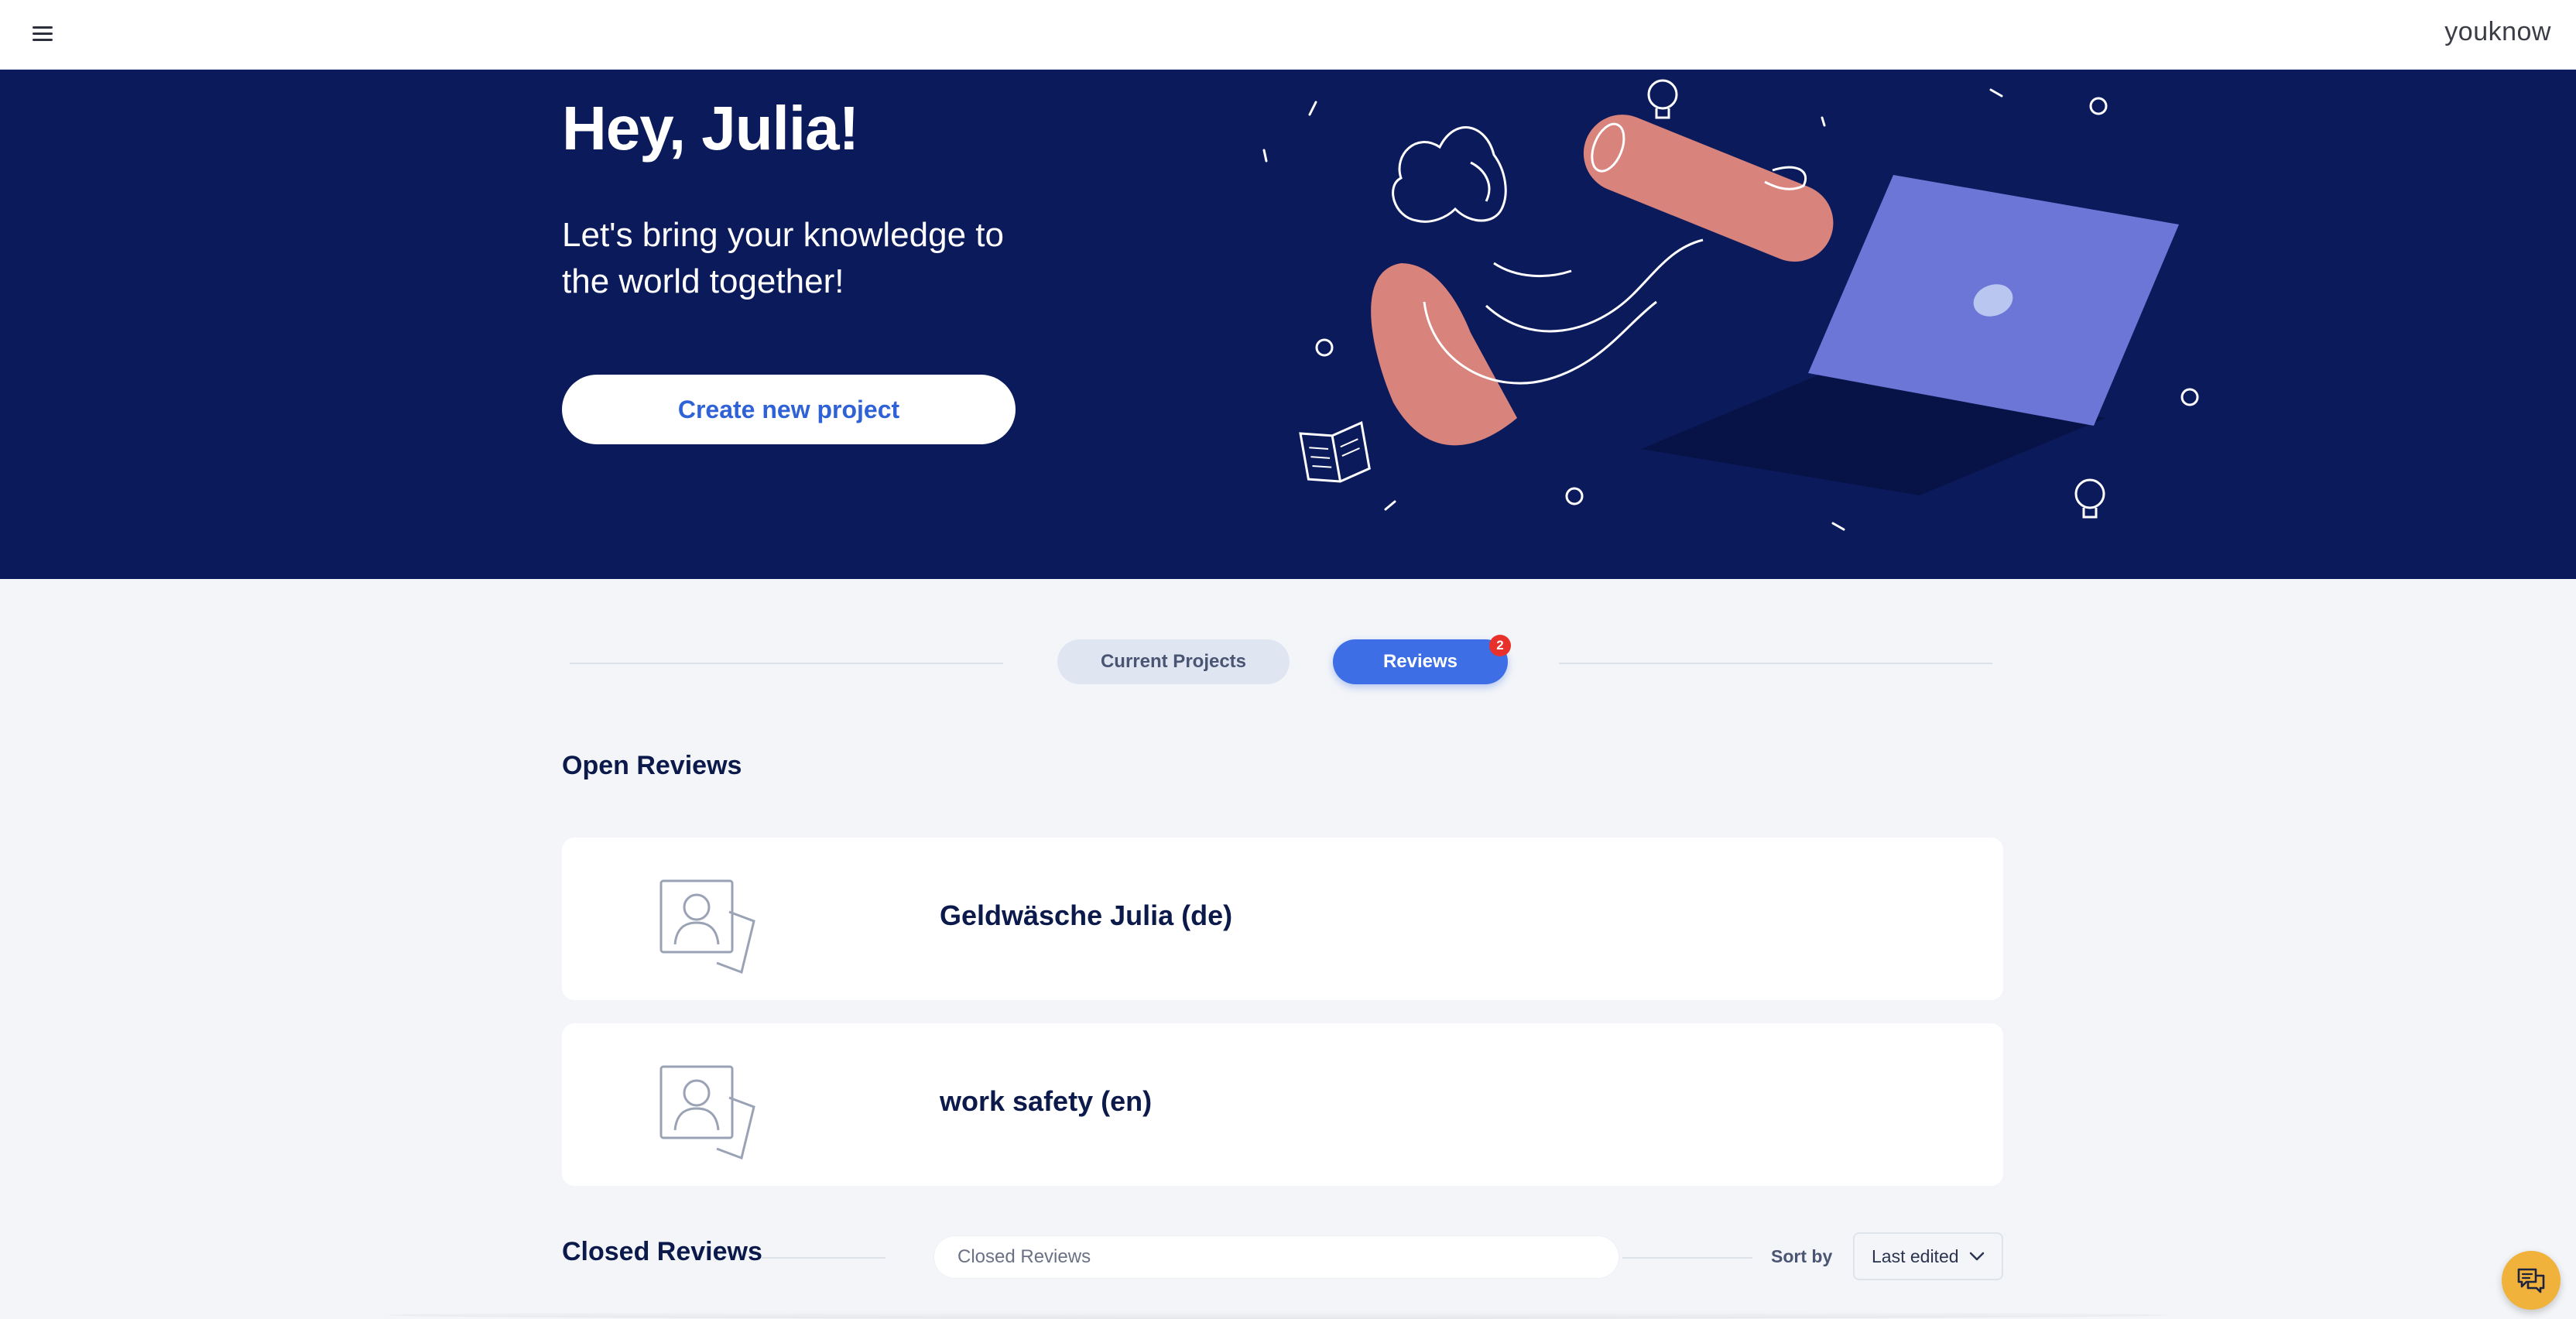 Image resolution: width=2576 pixels, height=1319 pixels. What do you see at coordinates (1775, 663) in the screenshot?
I see `tab-divider-right` at bounding box center [1775, 663].